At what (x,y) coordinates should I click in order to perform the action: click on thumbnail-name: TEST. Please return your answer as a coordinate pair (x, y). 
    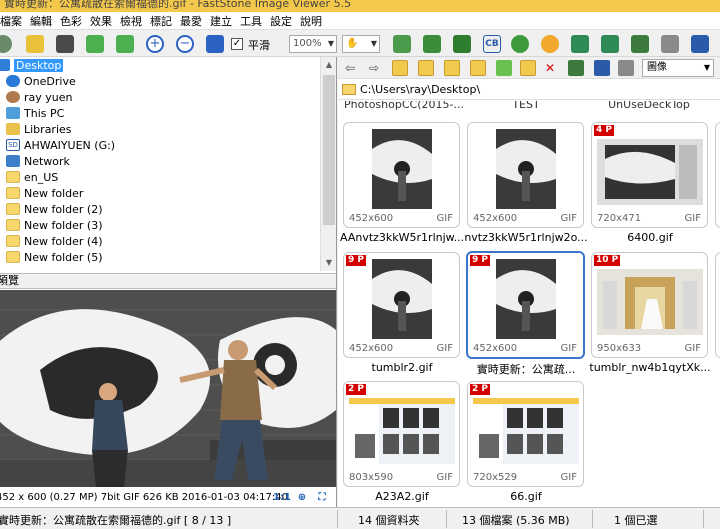
    Looking at the image, I should click on (526, 106).